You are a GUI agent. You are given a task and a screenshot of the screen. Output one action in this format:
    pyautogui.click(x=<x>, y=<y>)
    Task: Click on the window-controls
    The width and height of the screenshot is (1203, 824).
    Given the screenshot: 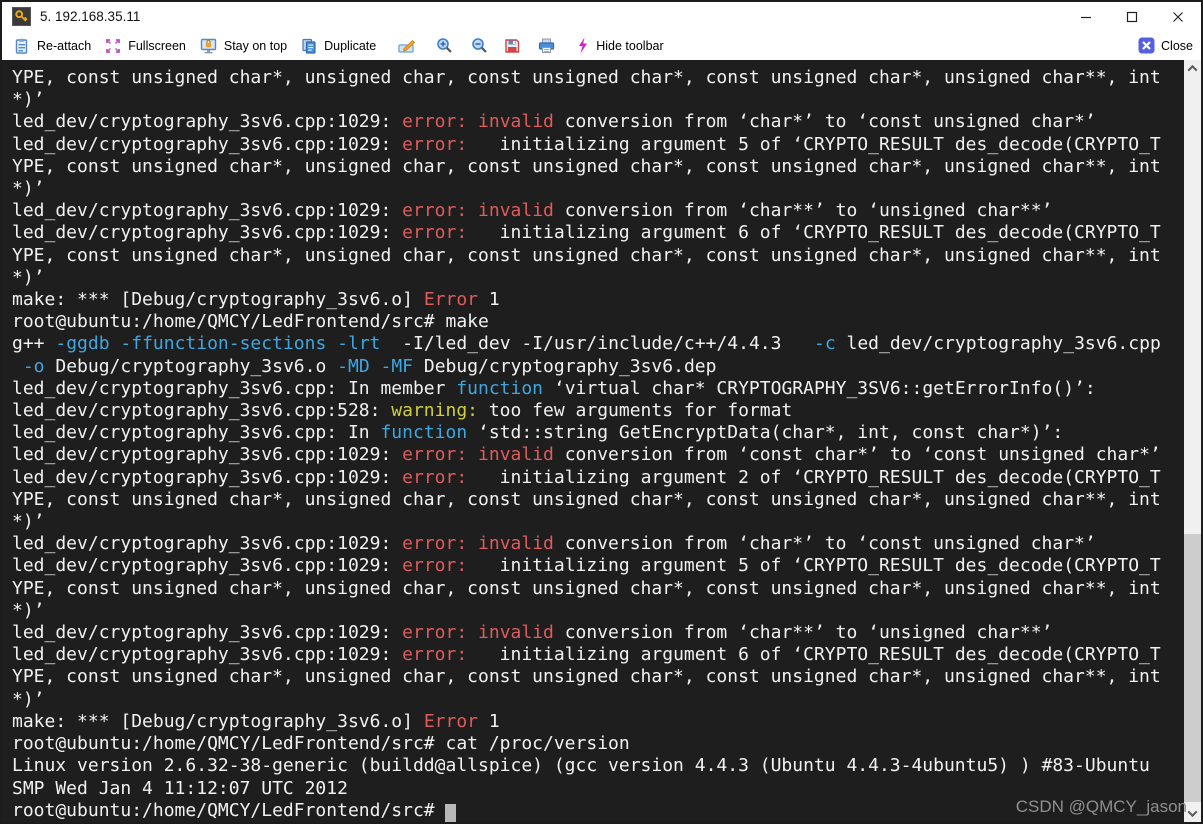 What is the action you would take?
    pyautogui.click(x=1132, y=16)
    